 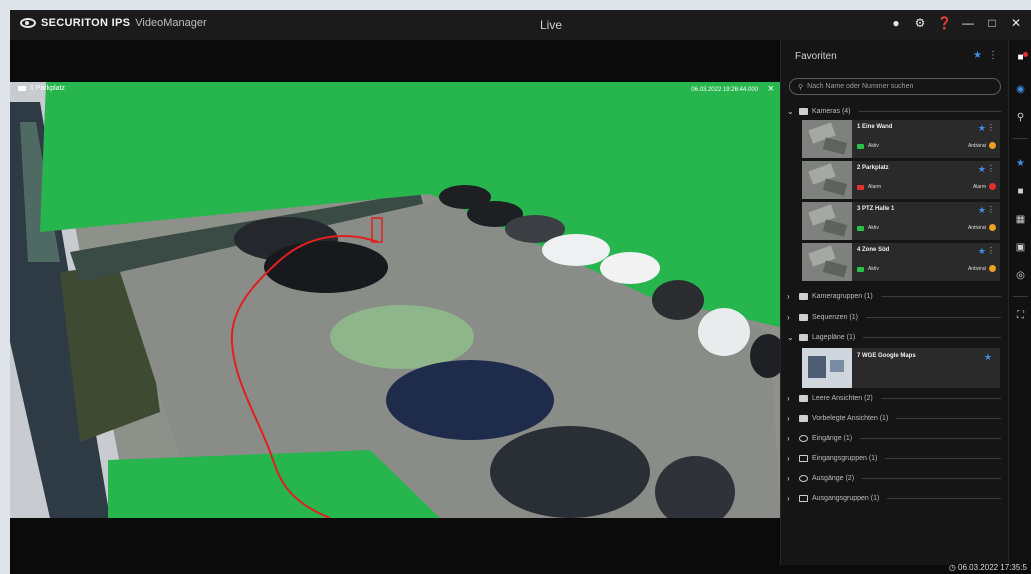 What do you see at coordinates (803, 317) in the screenshot?
I see `sequence-icon` at bounding box center [803, 317].